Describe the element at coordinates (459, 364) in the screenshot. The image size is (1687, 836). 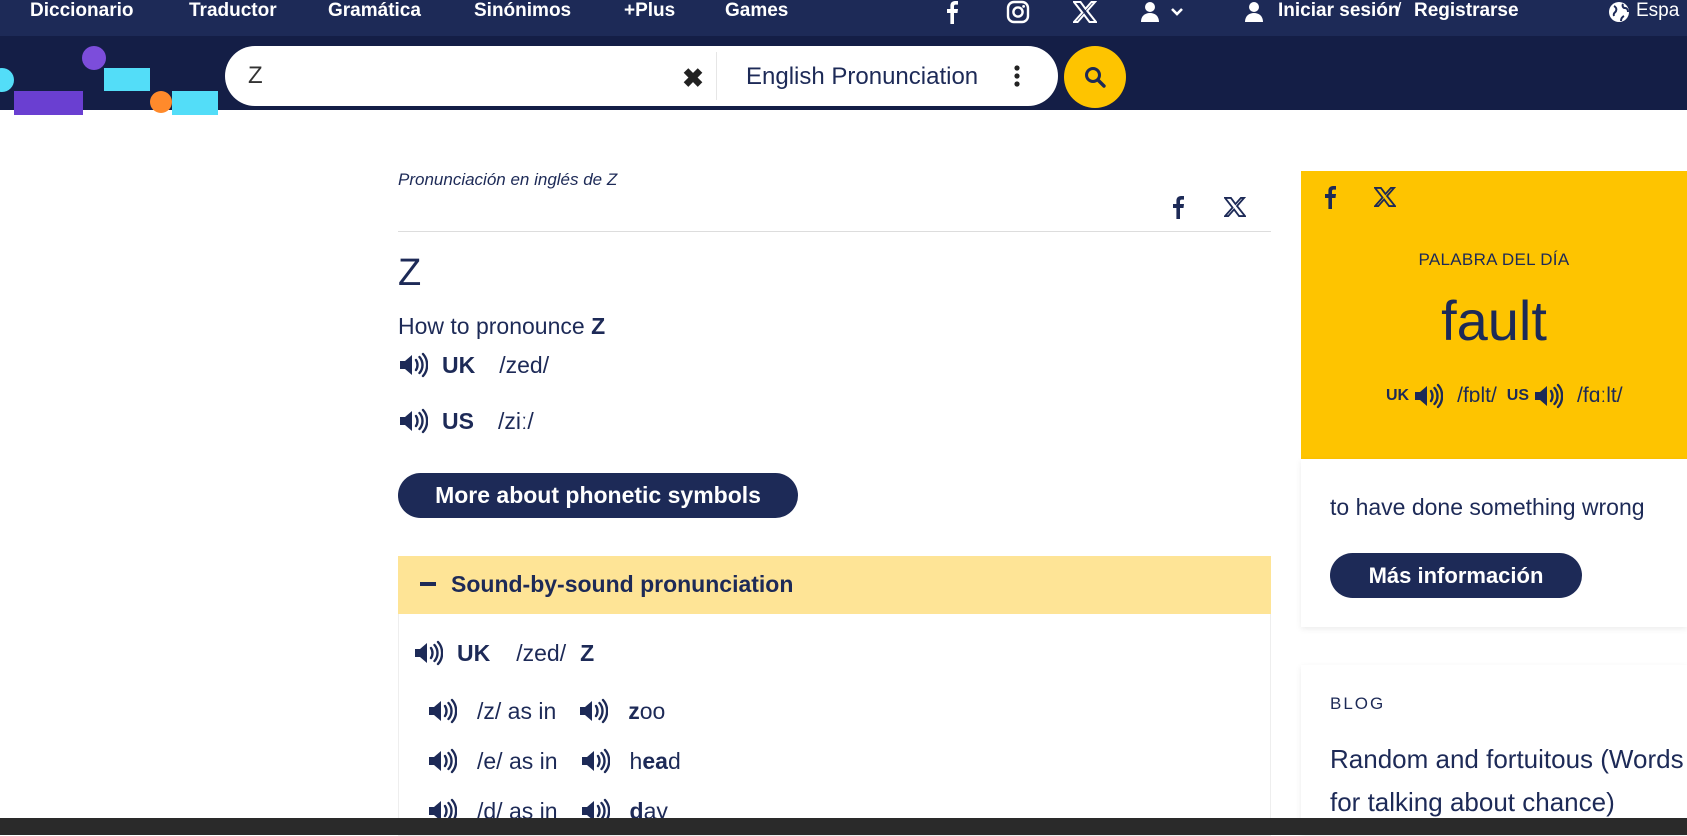
I see `uk-label: UK` at that location.